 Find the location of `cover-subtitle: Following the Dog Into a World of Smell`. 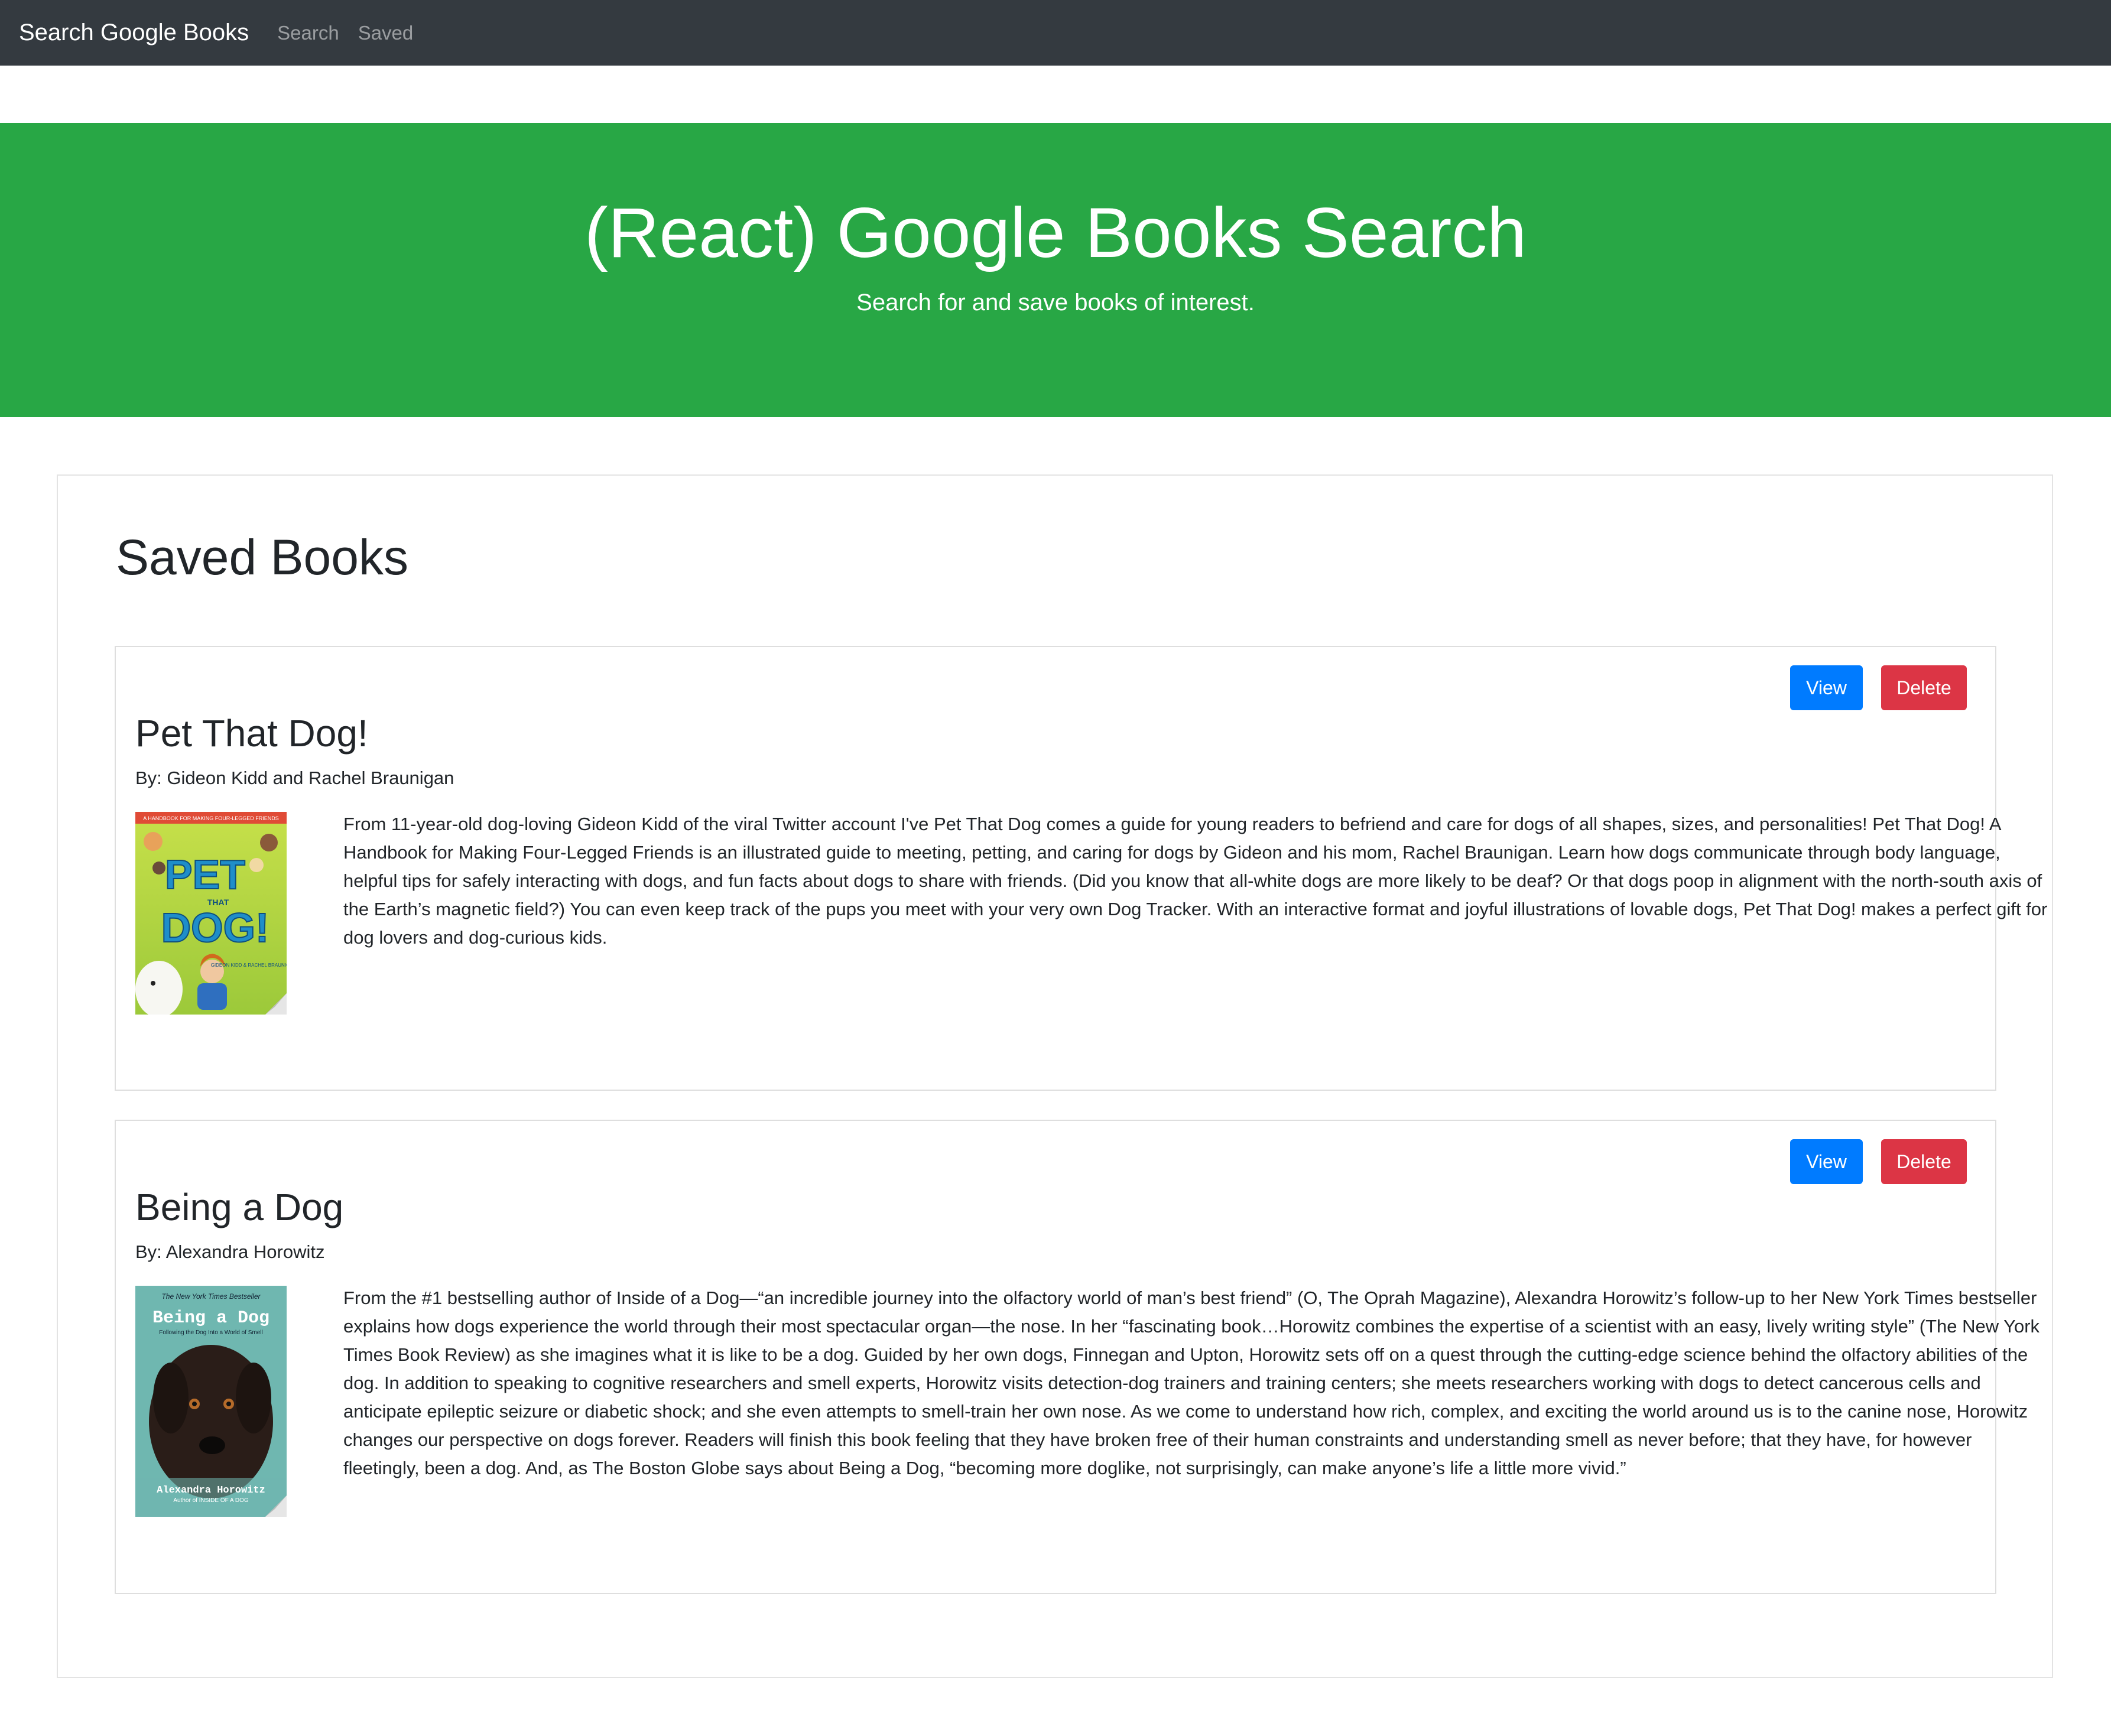

cover-subtitle: Following the Dog Into a World of Smell is located at coordinates (211, 1332).